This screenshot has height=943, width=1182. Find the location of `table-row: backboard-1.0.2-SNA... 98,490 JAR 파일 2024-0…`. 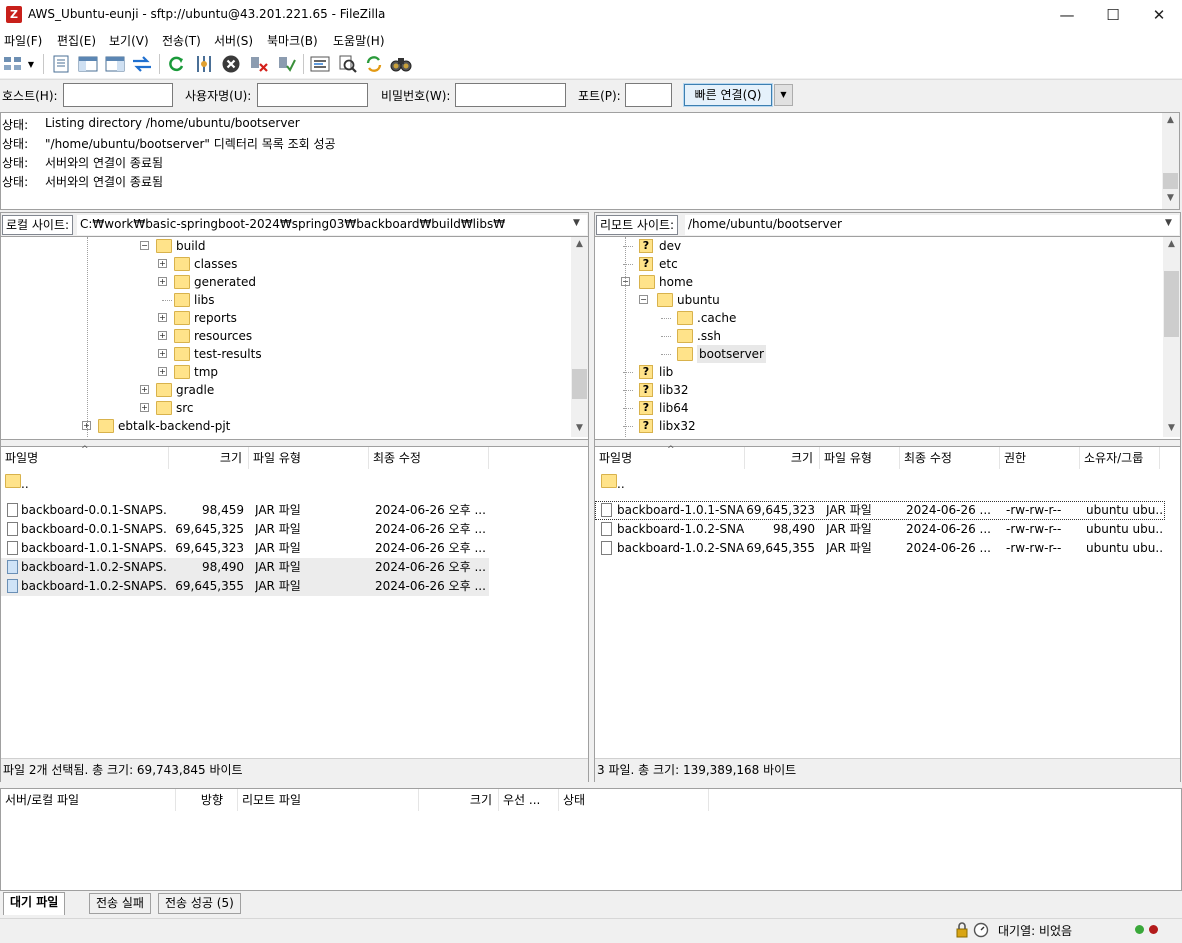

table-row: backboard-1.0.2-SNA... 98,490 JAR 파일 2024-0… is located at coordinates (880, 529).